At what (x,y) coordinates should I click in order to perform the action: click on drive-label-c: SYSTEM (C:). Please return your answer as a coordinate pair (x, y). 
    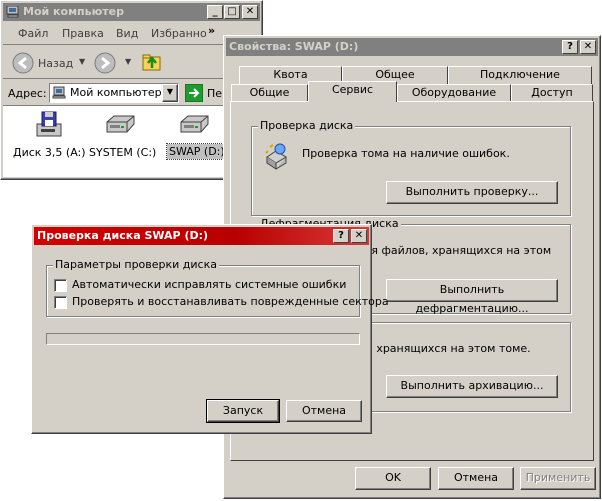
    Looking at the image, I should click on (122, 152).